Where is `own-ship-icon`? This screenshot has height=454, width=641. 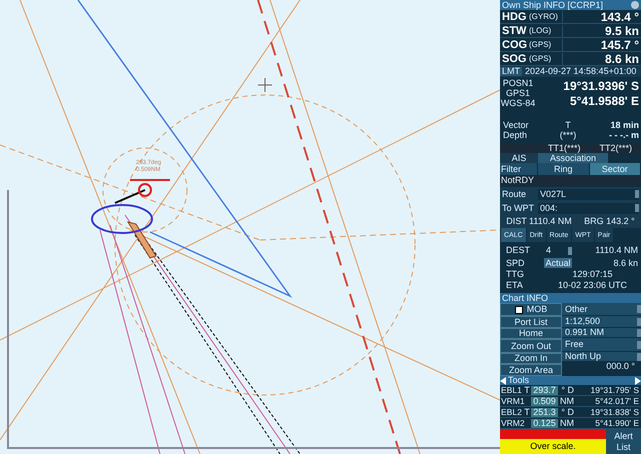 own-ship-icon is located at coordinates (141, 240).